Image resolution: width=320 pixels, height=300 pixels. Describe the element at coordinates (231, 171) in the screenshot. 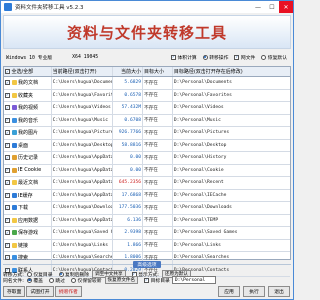

I see `row-target-path: D:\Personal\Cookie` at that location.